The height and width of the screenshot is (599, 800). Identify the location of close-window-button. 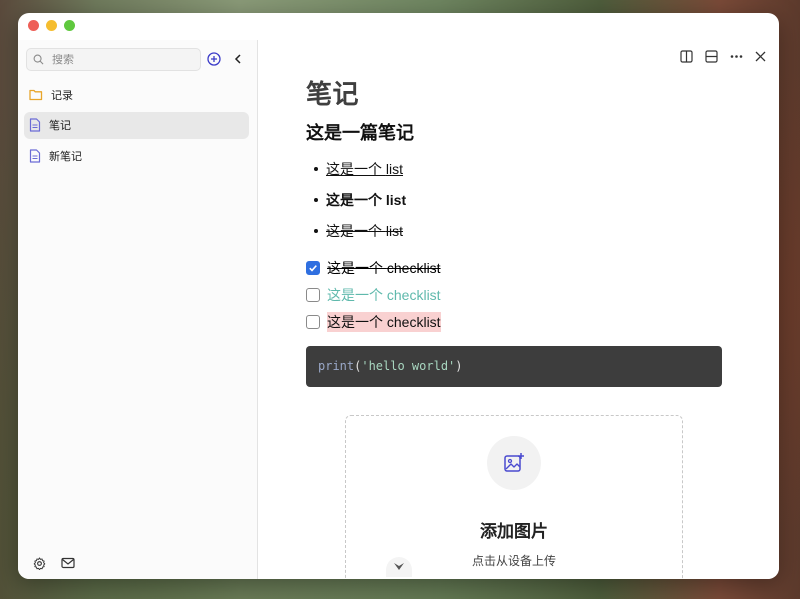
(33, 25).